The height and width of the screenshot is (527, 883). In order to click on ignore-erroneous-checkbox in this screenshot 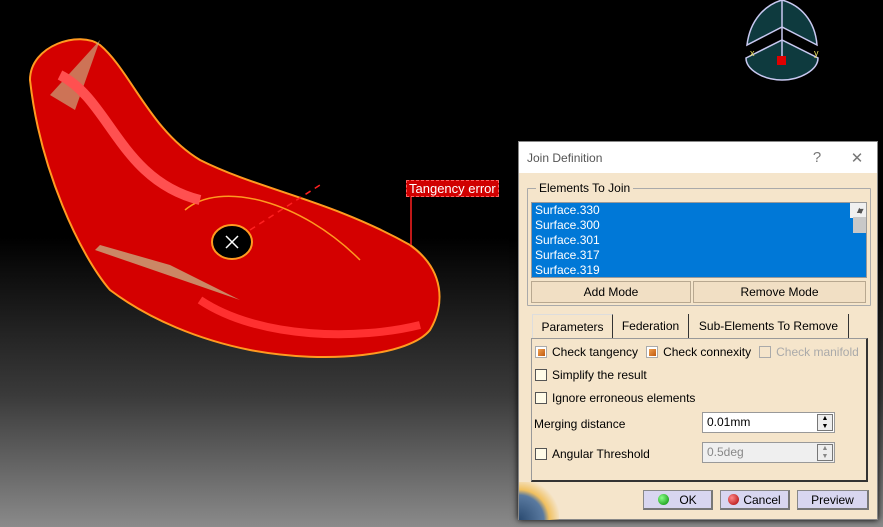, I will do `click(541, 398)`.